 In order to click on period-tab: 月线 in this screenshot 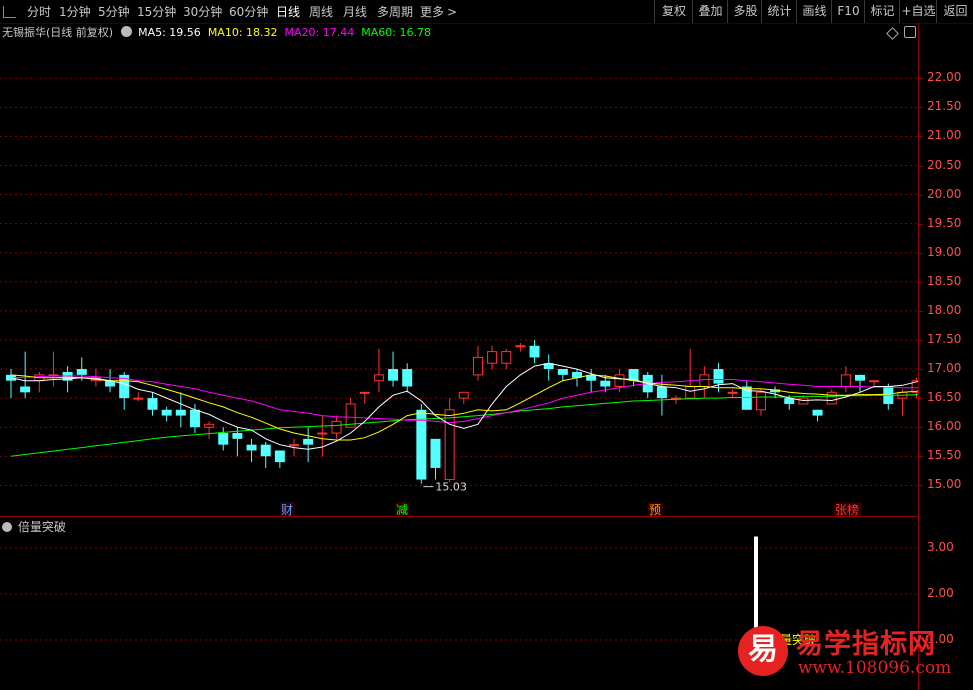, I will do `click(355, 12)`.